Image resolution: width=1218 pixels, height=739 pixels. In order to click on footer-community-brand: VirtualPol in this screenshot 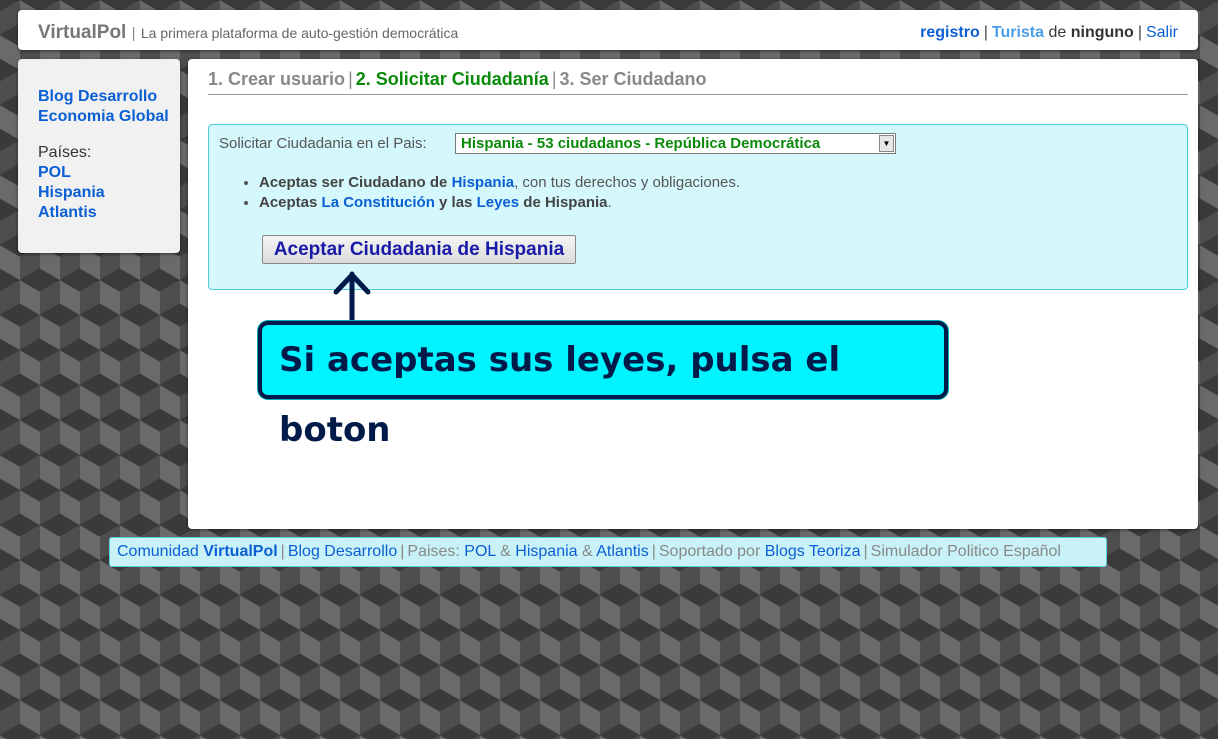, I will do `click(240, 551)`.